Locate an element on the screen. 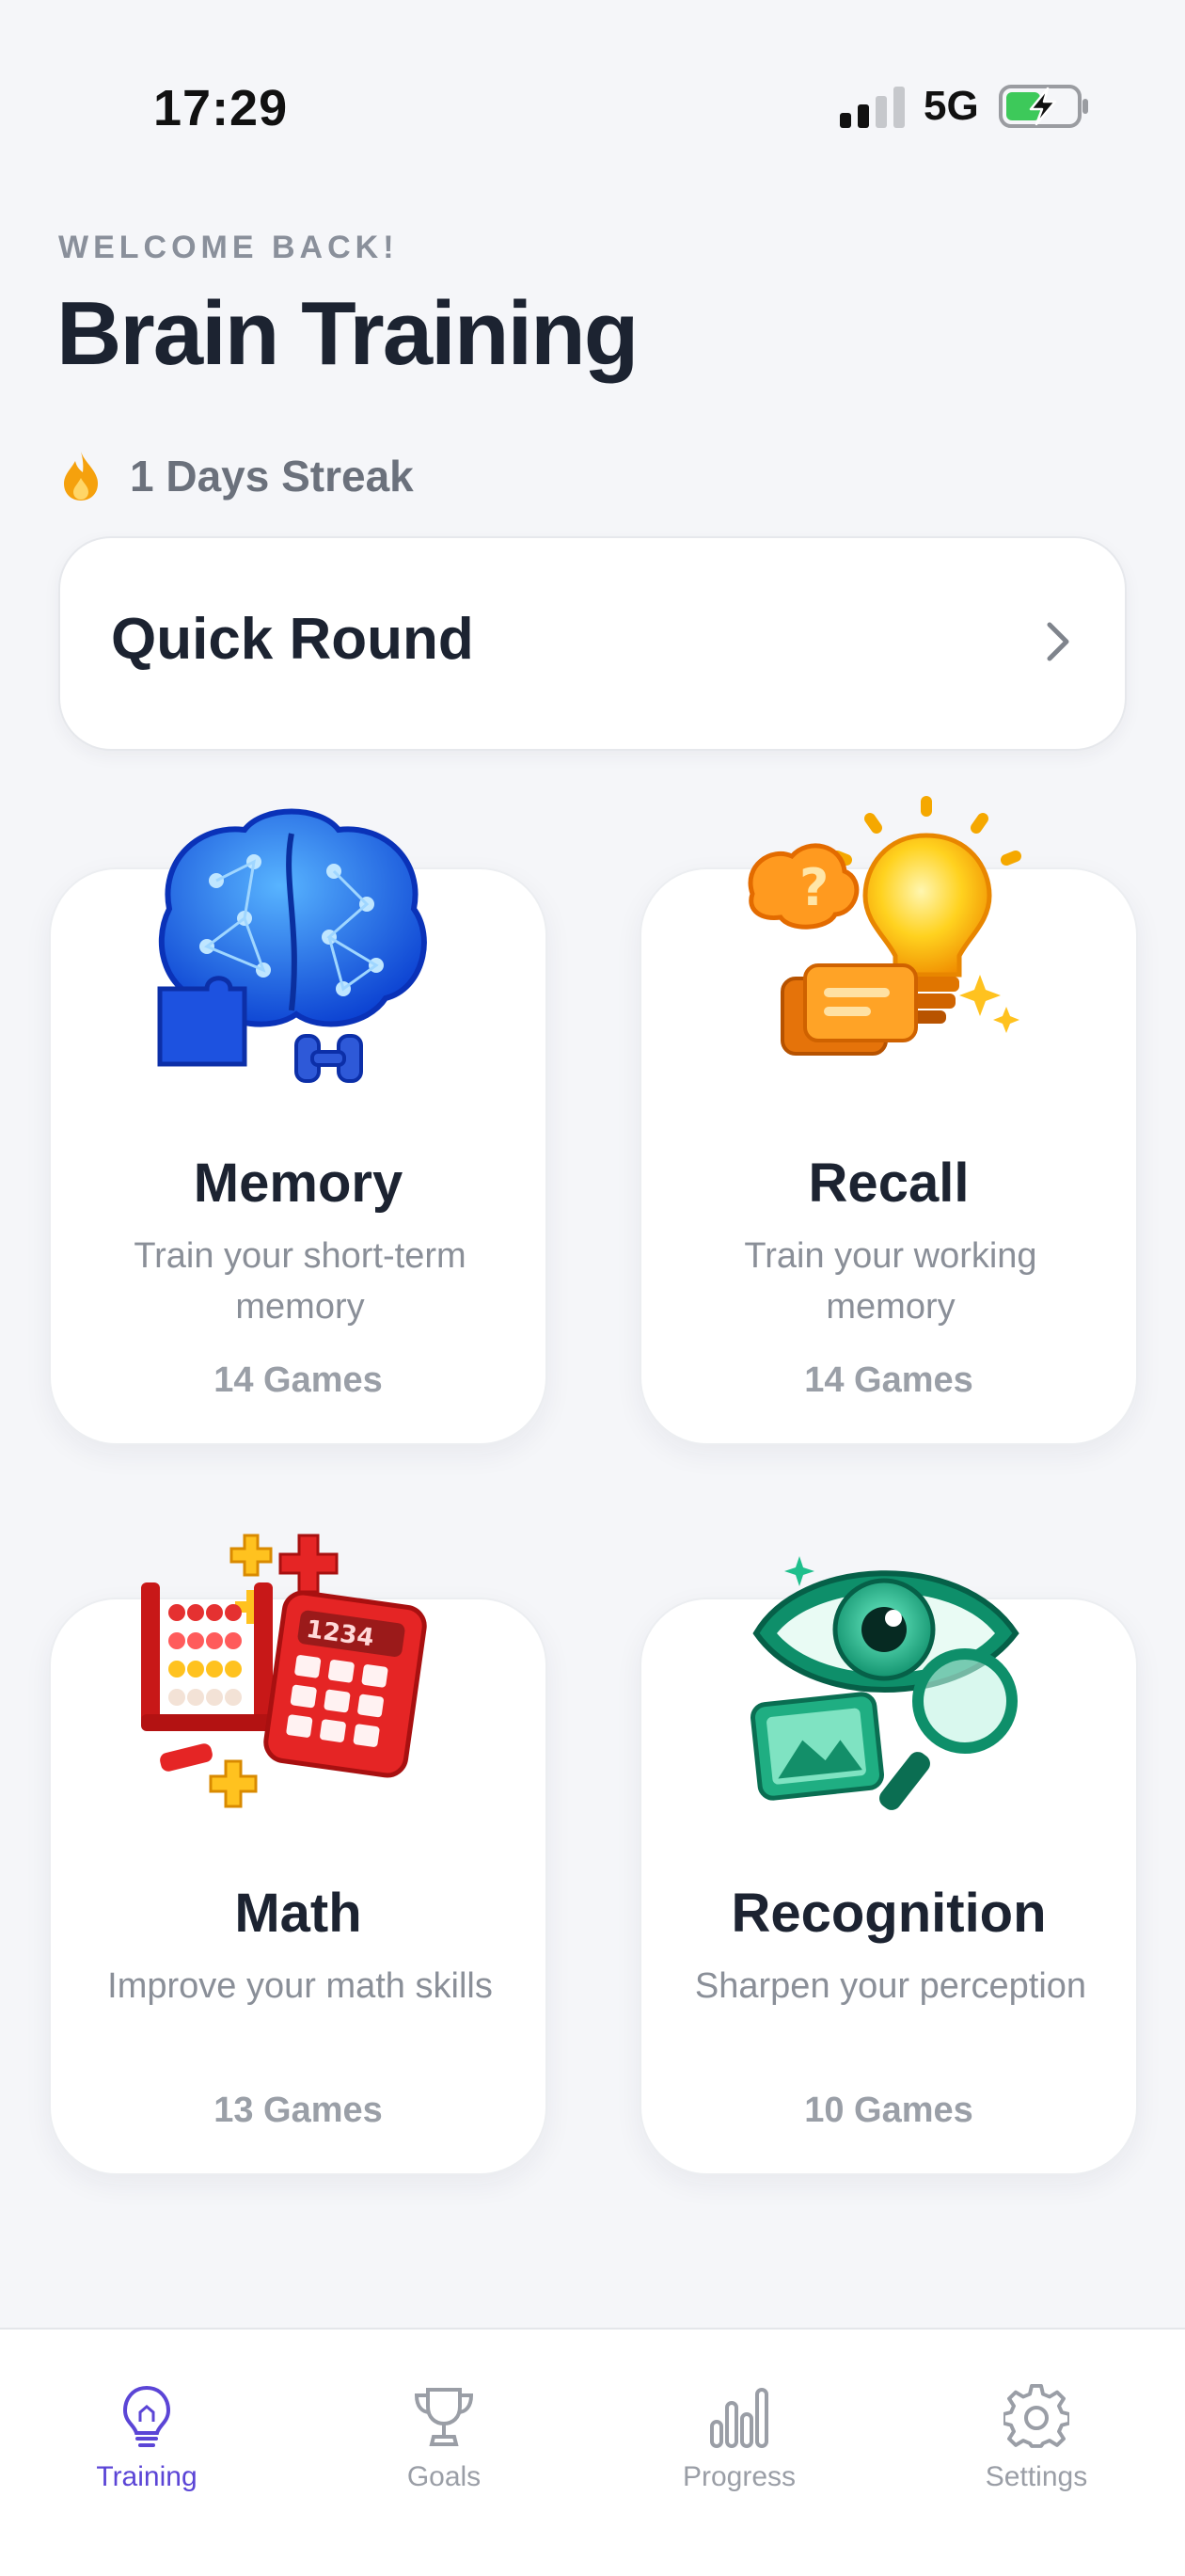  page-title: Brain Training is located at coordinates (347, 334).